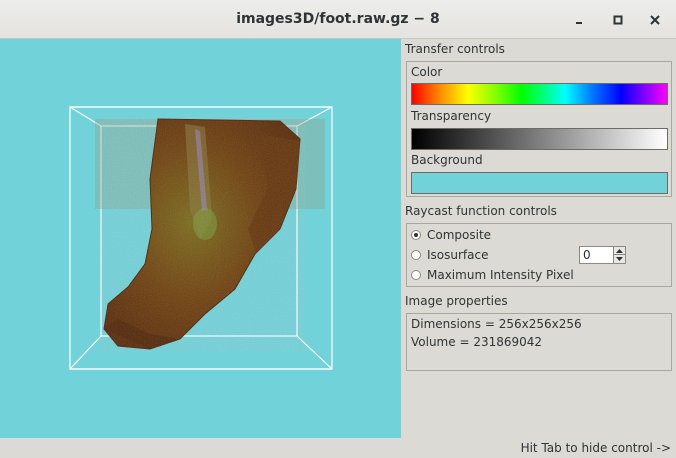 The image size is (676, 458). Describe the element at coordinates (595, 448) in the screenshot. I see `status-hint: Hit Tab to hide control ->` at that location.